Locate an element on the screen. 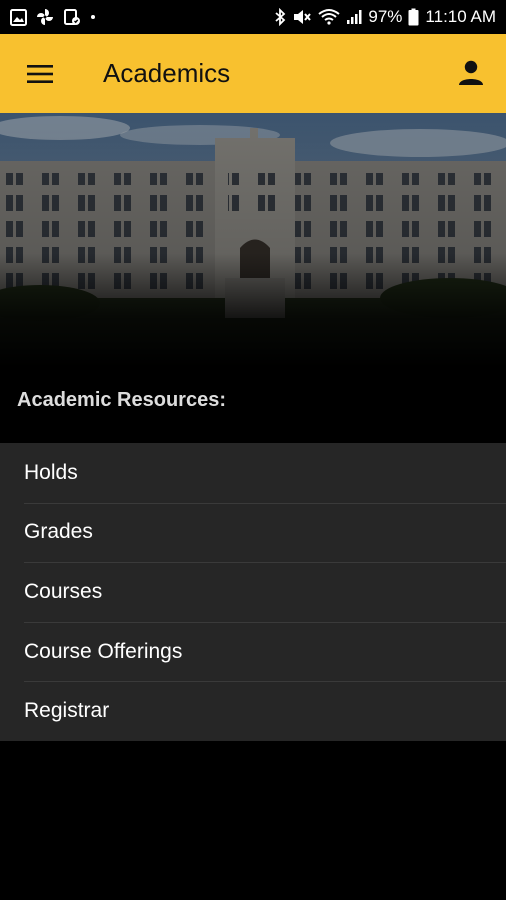 This screenshot has width=506, height=900. page-title: Academics is located at coordinates (167, 73).